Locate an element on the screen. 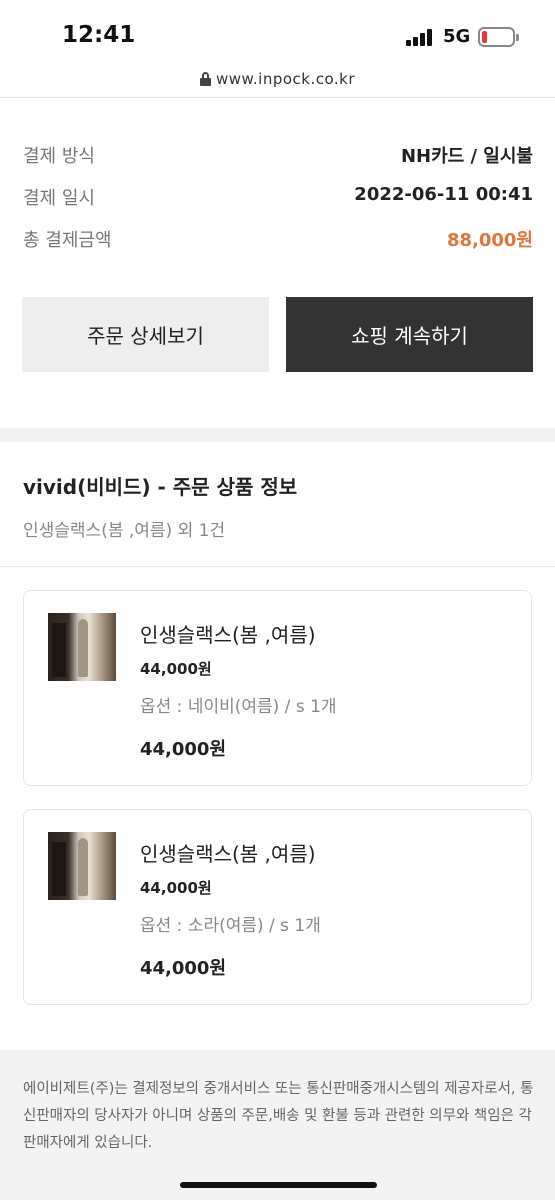 This screenshot has height=1200, width=555. order-detail-button: 주문 상세보기 is located at coordinates (145, 334).